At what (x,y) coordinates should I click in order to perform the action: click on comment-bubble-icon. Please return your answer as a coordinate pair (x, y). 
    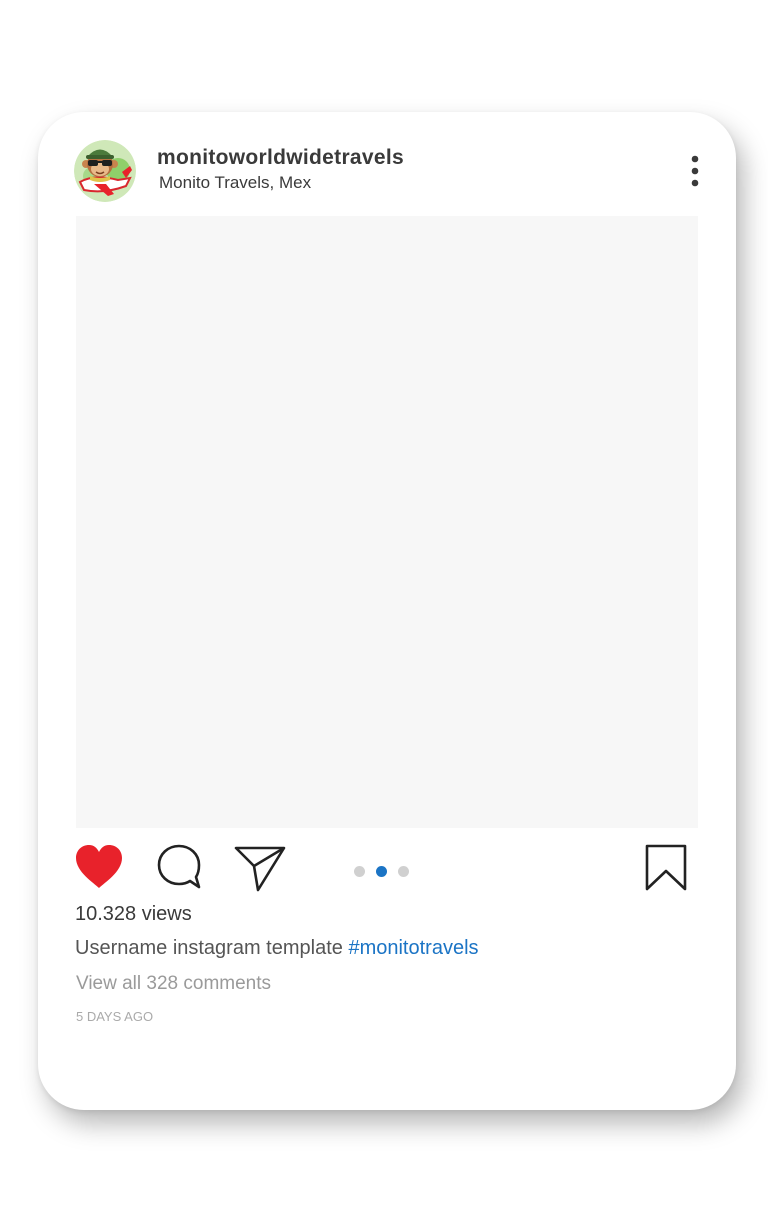
    Looking at the image, I should click on (179, 866).